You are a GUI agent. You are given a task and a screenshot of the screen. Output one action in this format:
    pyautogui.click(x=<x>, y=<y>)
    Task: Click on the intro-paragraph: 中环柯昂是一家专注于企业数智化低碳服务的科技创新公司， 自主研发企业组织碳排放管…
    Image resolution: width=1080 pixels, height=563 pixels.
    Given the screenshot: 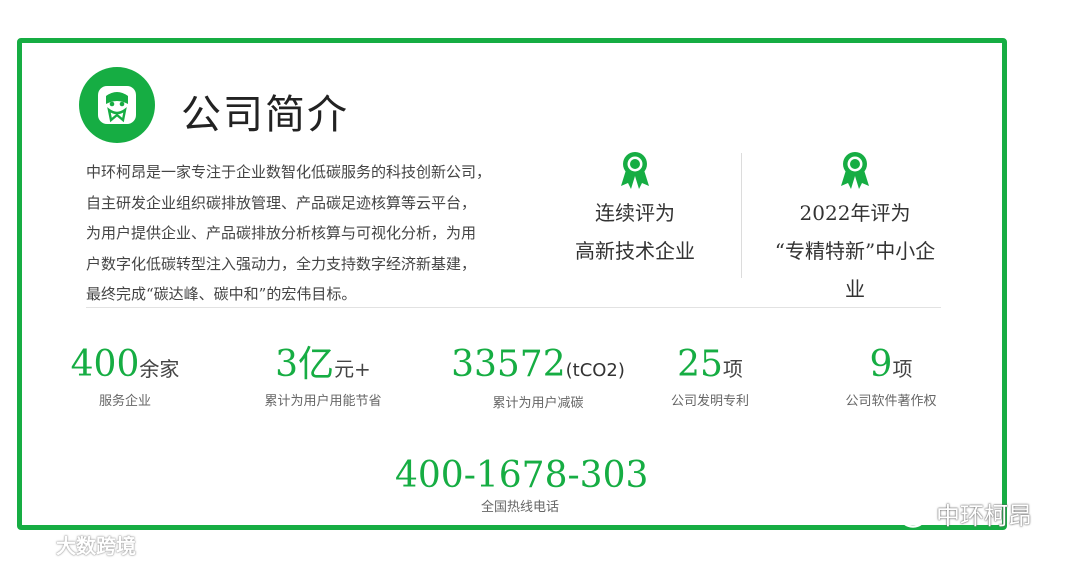 What is the action you would take?
    pyautogui.click(x=306, y=233)
    